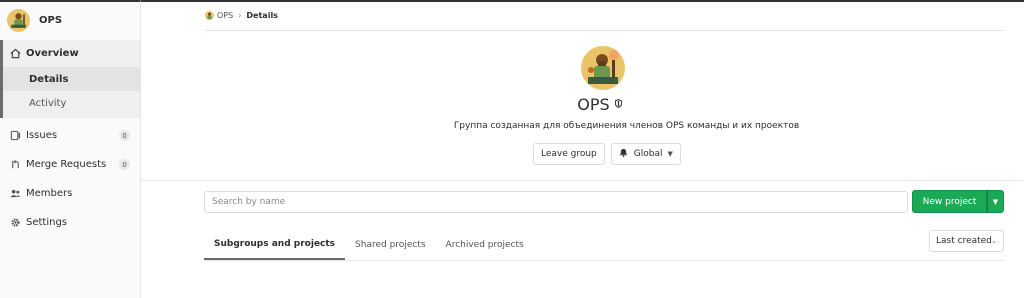  Describe the element at coordinates (15, 194) in the screenshot. I see `users-icon` at that location.